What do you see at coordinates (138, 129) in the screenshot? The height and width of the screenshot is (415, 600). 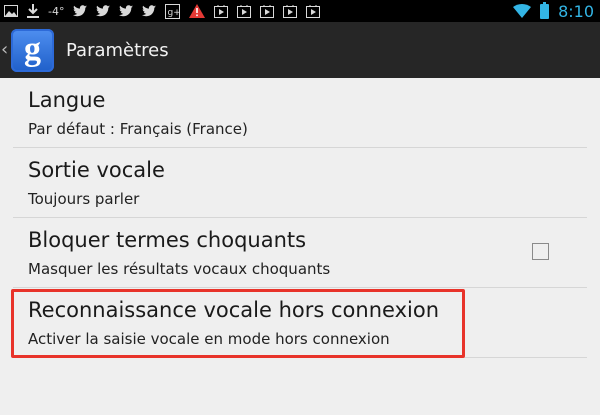 I see `setting-summary: Par défaut : Français (France)` at bounding box center [138, 129].